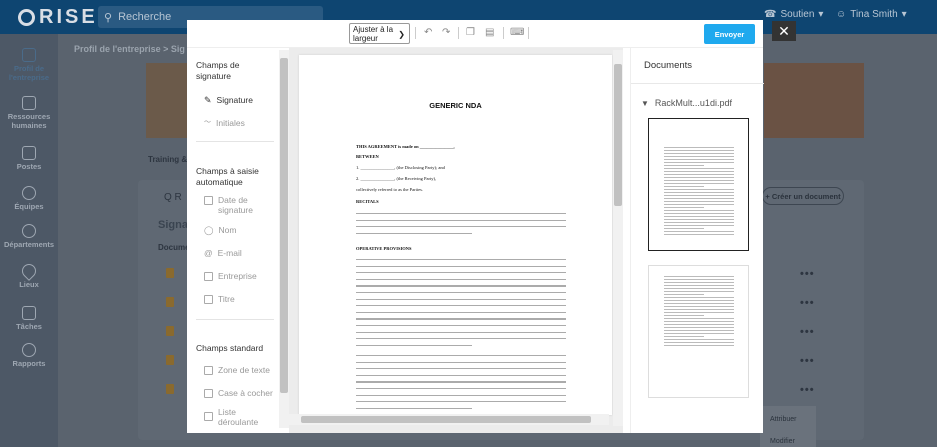 This screenshot has height=447, width=937. I want to click on job-title-field: Titre, so click(219, 299).